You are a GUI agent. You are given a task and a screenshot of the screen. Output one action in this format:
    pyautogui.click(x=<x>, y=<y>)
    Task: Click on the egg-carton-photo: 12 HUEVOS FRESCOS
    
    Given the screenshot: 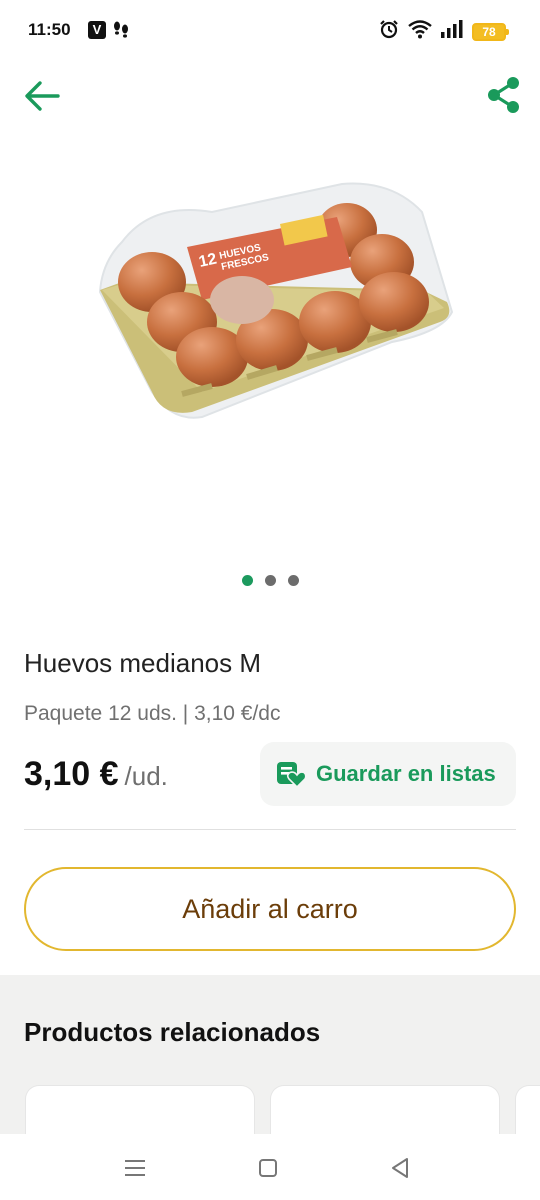 What is the action you would take?
    pyautogui.click(x=276, y=300)
    